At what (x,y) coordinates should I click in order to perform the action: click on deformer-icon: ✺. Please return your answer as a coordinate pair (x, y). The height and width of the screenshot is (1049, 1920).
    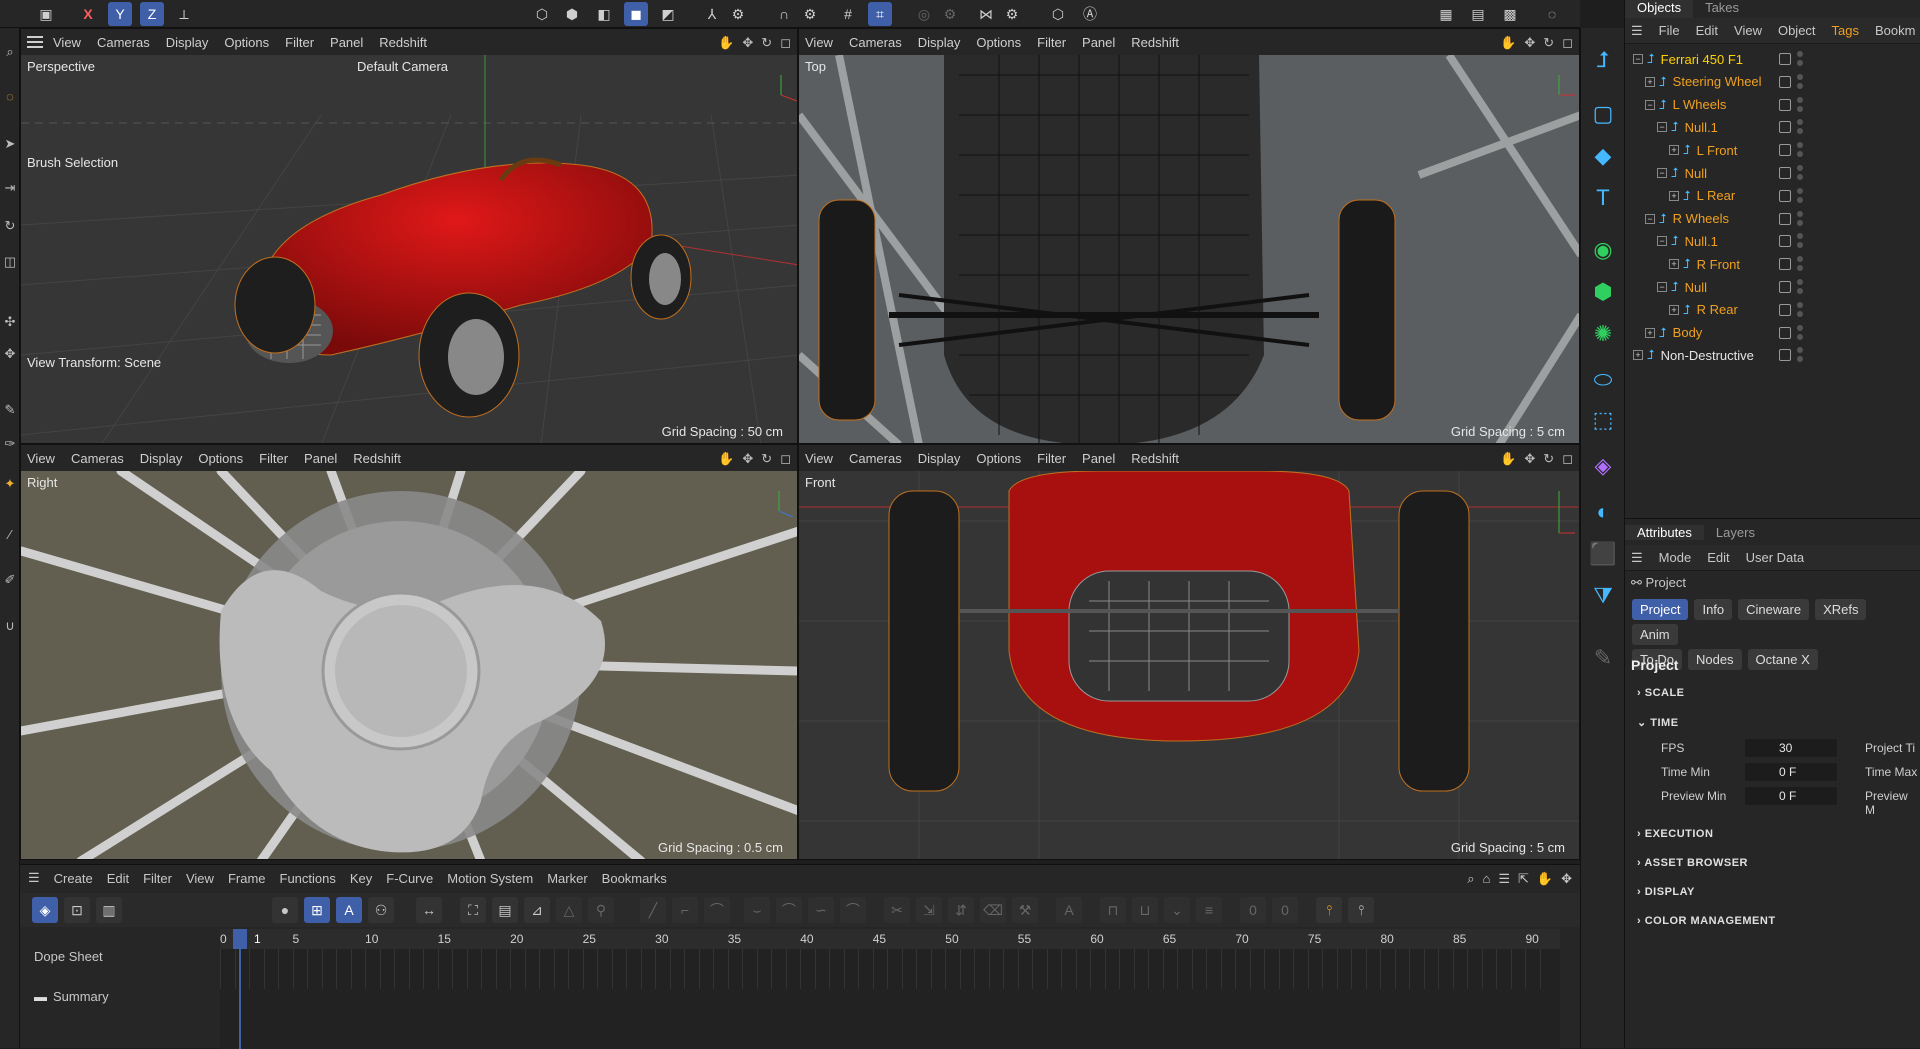
    Looking at the image, I should click on (1603, 334).